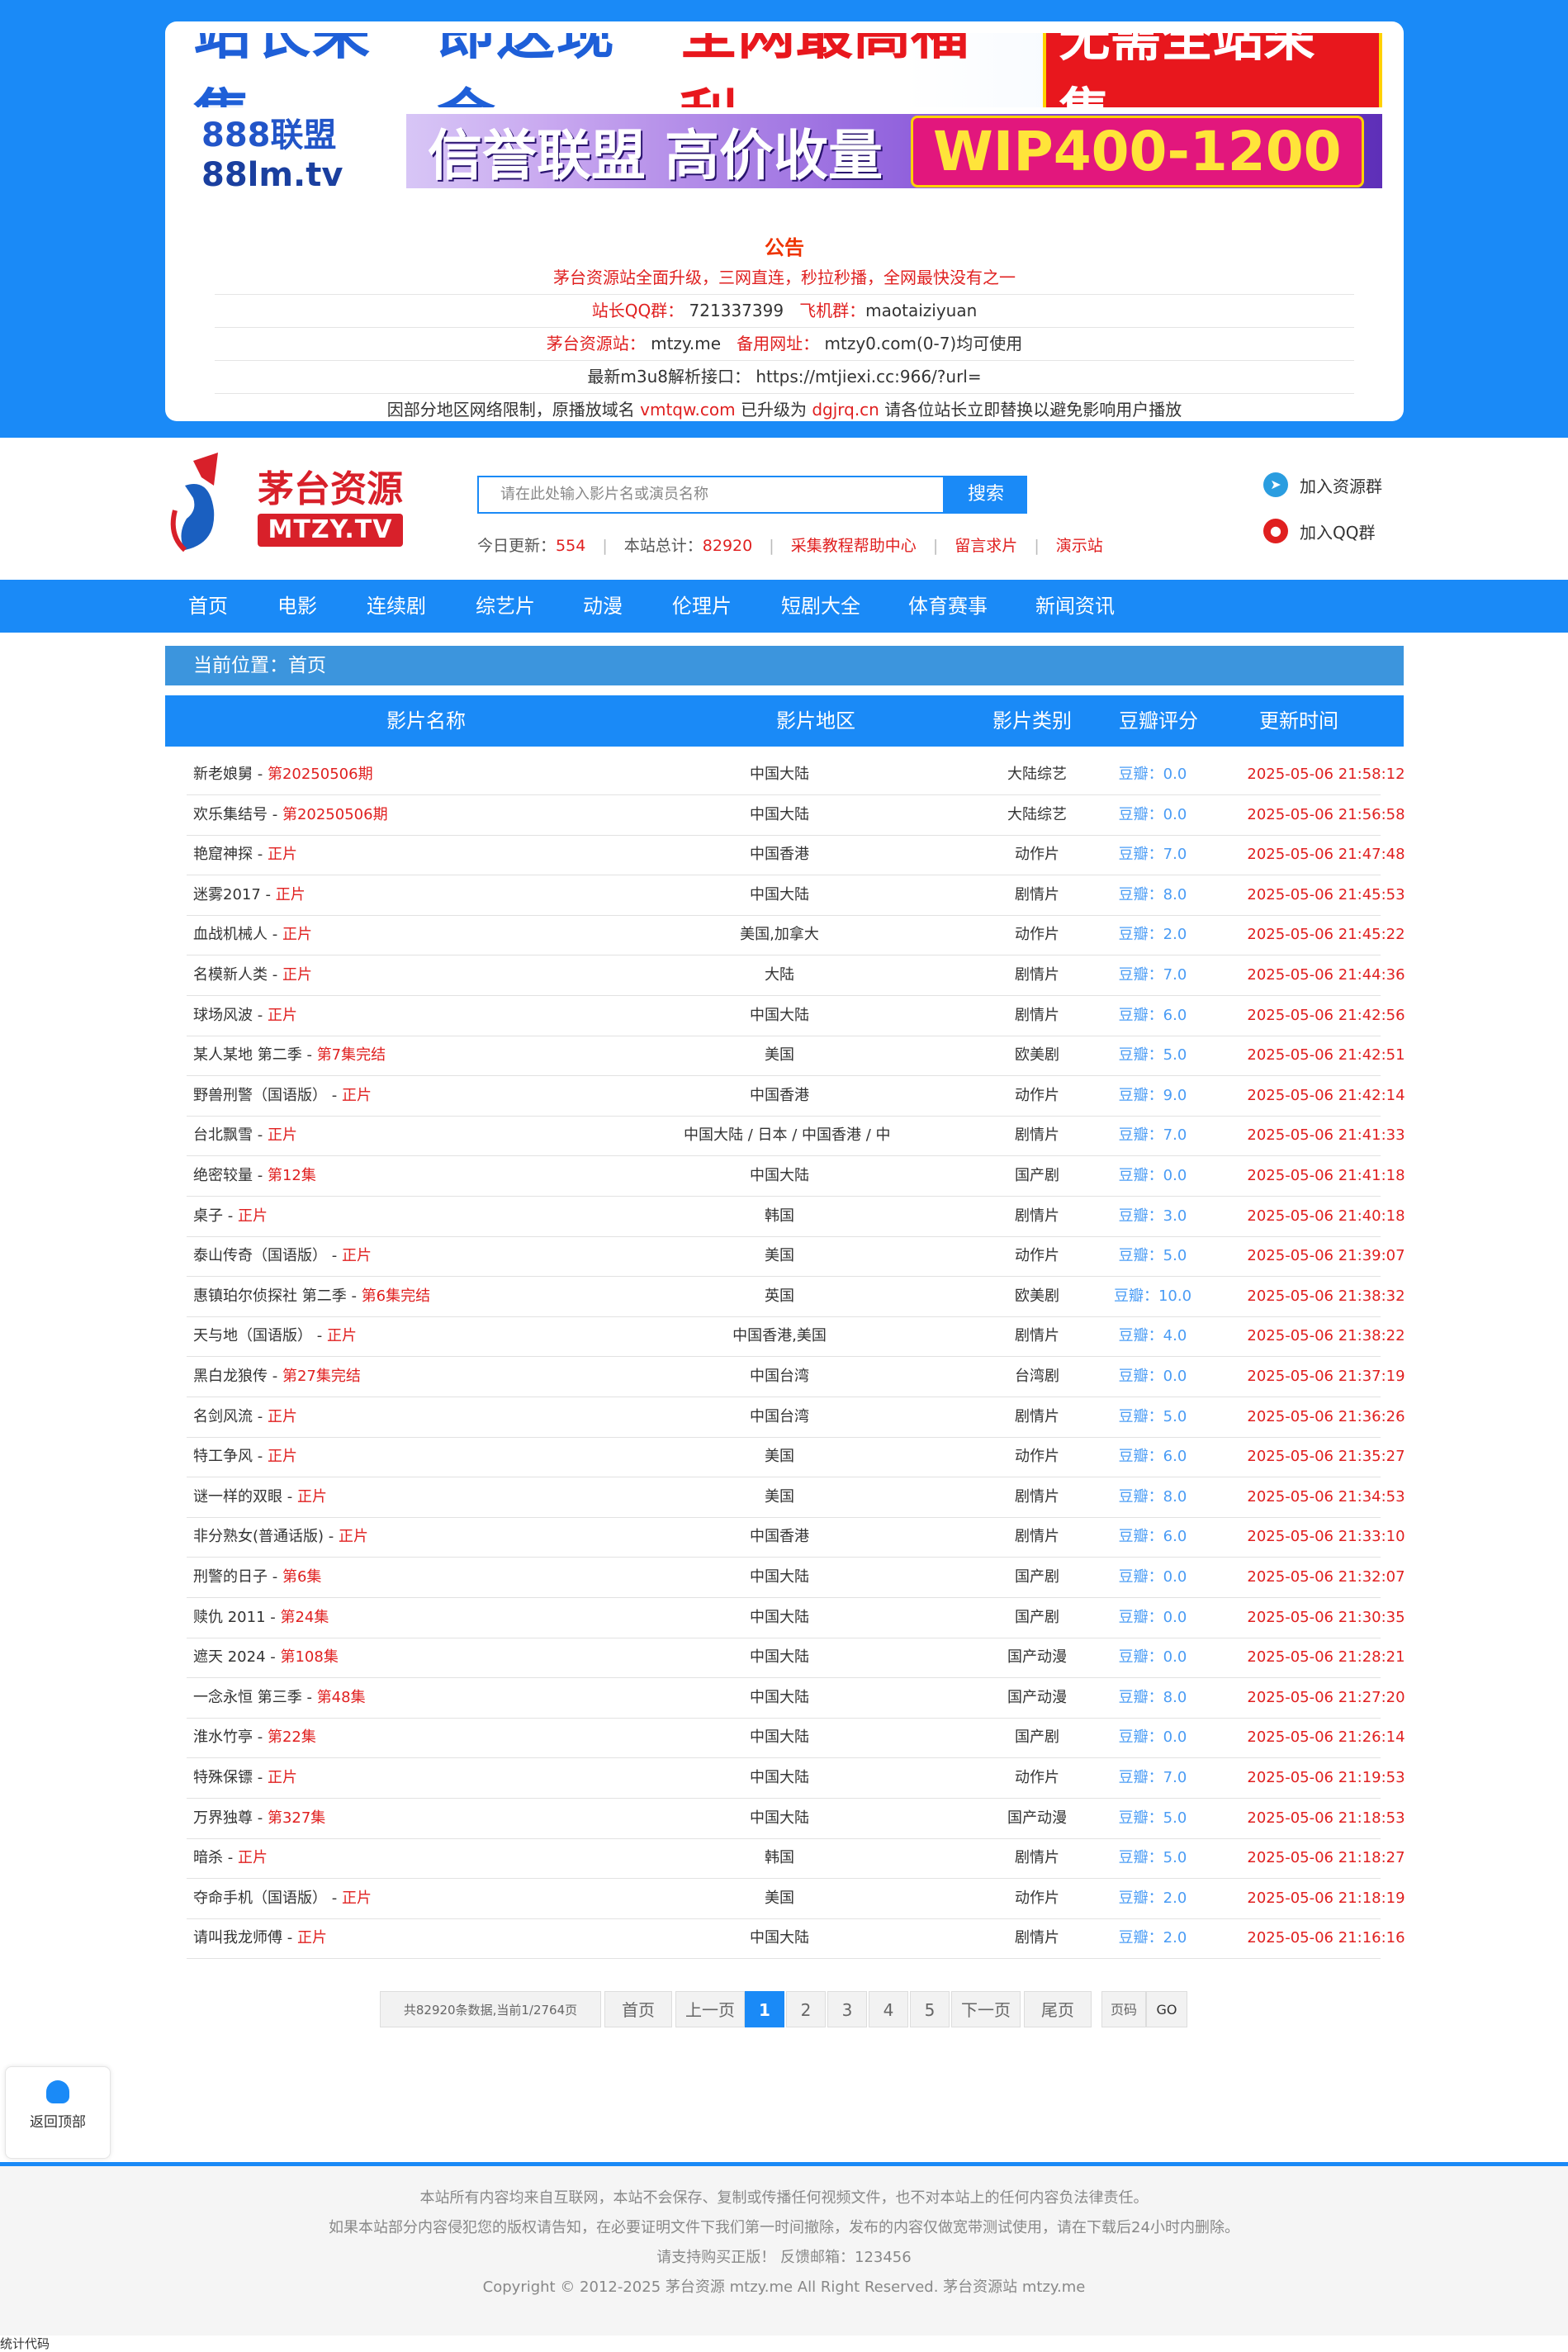  I want to click on nav-movie: 电影, so click(297, 606).